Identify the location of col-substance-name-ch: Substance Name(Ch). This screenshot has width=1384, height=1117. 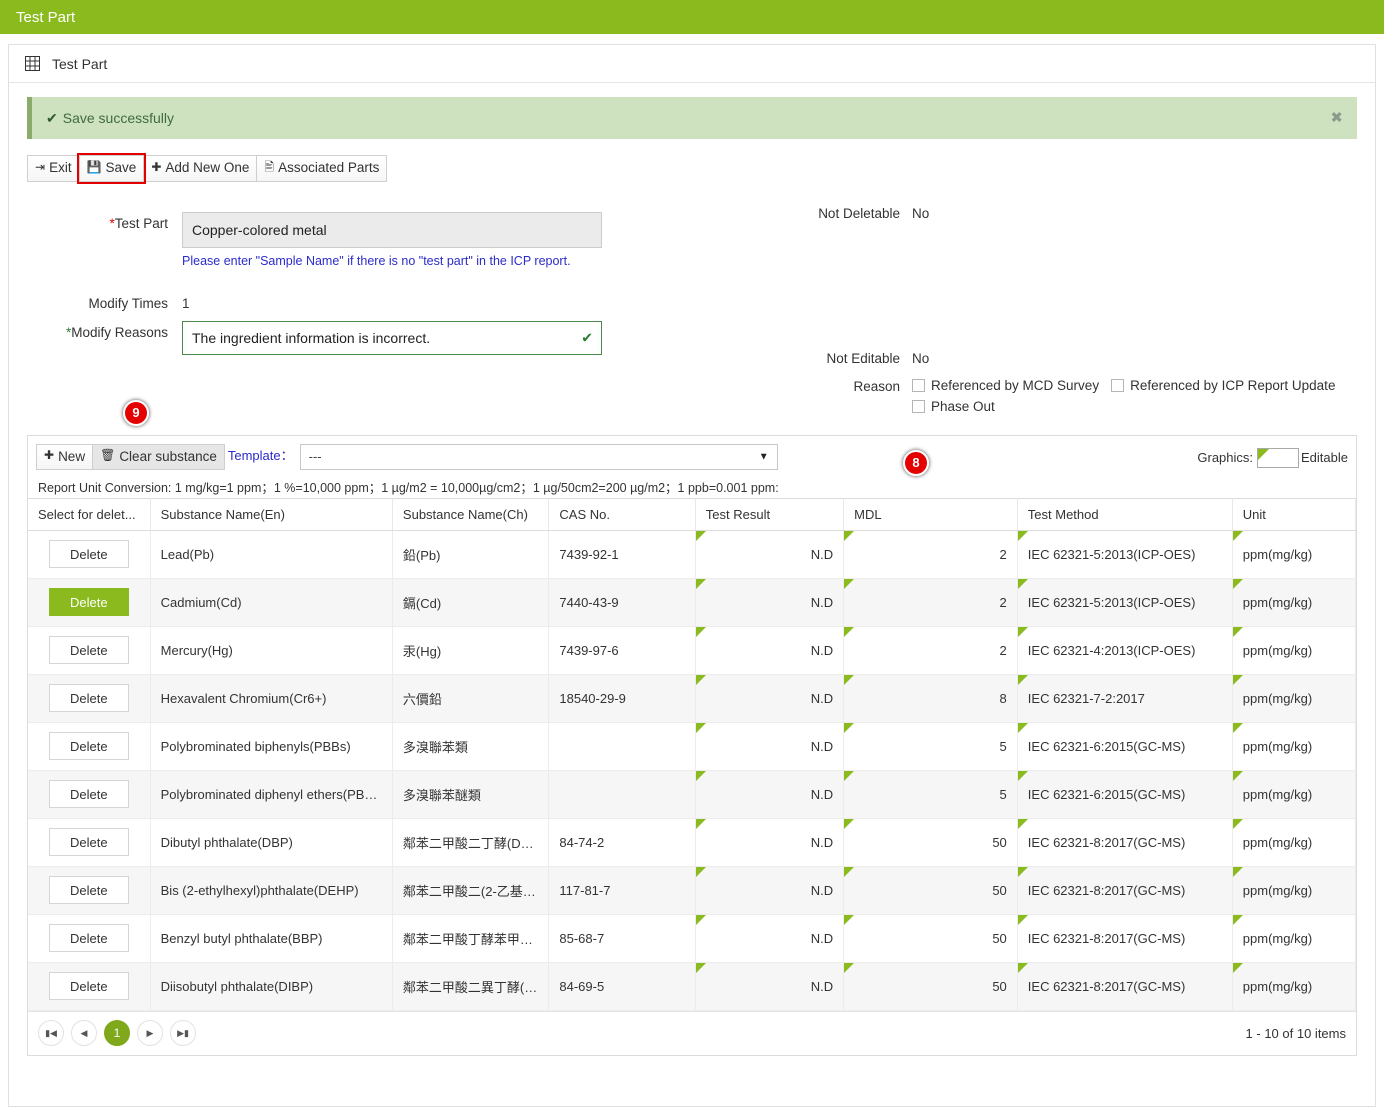
(471, 514).